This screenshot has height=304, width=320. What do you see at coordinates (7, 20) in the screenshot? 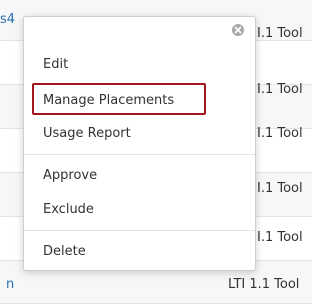
I see `row-name-fragment: s4` at bounding box center [7, 20].